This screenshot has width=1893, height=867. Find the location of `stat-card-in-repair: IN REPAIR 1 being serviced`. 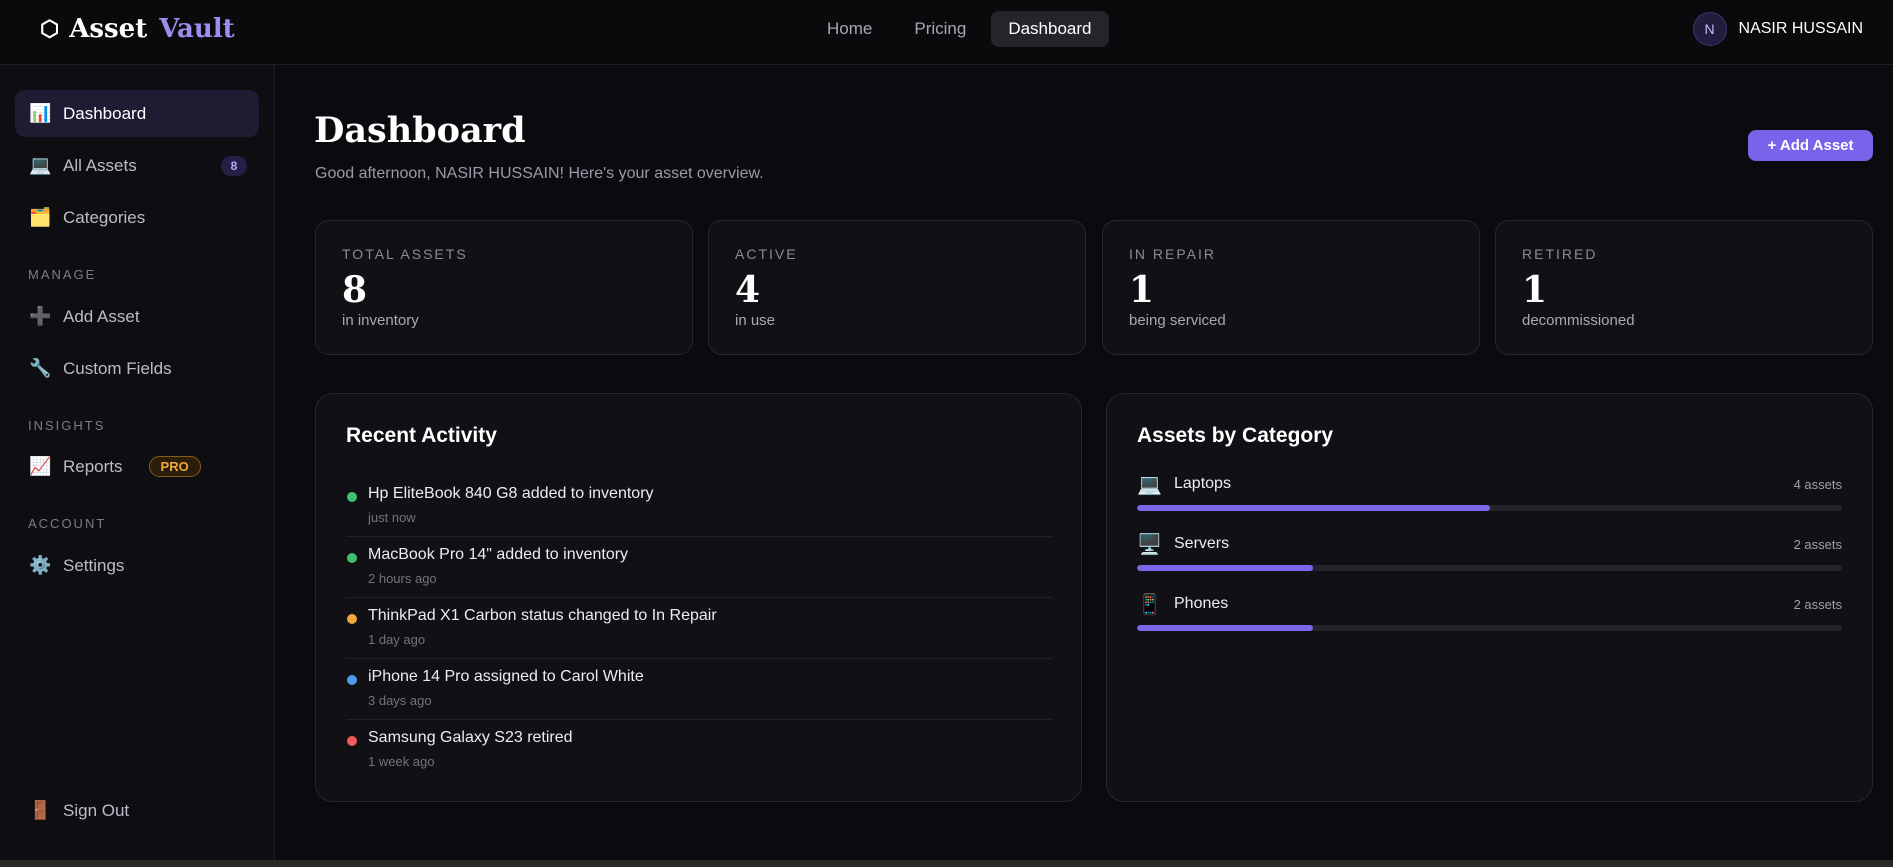

stat-card-in-repair: IN REPAIR 1 being serviced is located at coordinates (1291, 287).